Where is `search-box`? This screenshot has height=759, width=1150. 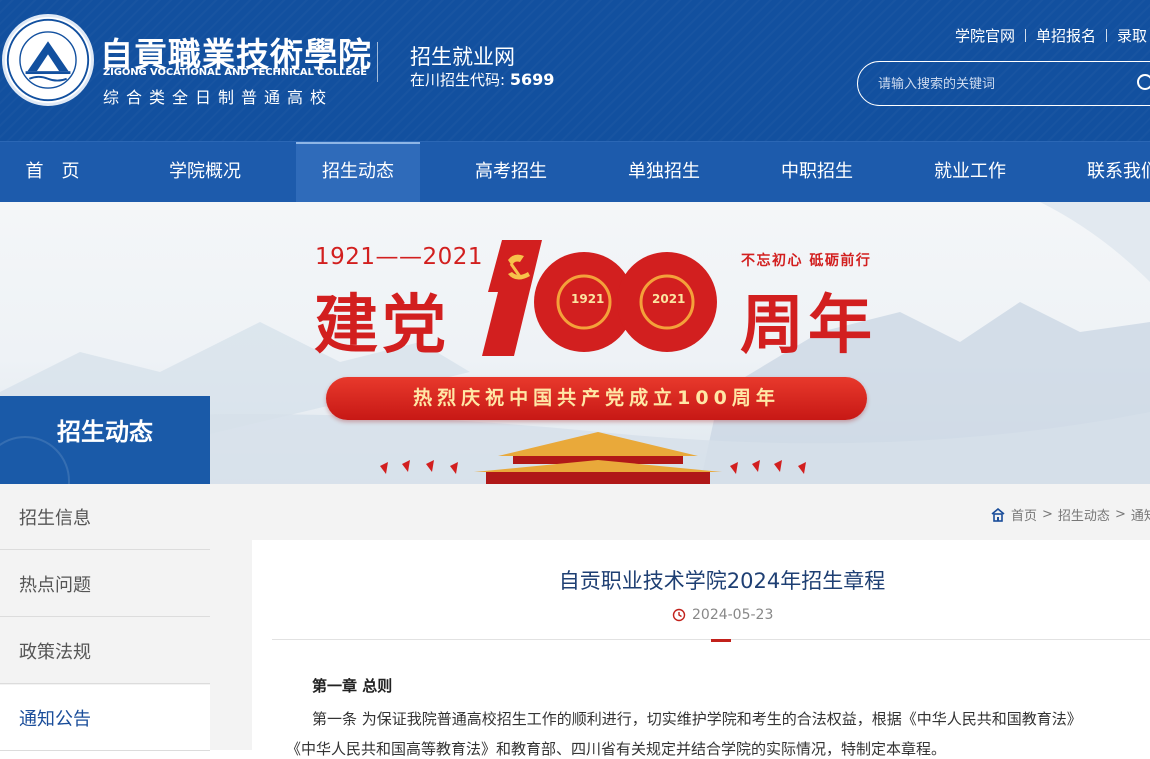
search-box is located at coordinates (1003, 83).